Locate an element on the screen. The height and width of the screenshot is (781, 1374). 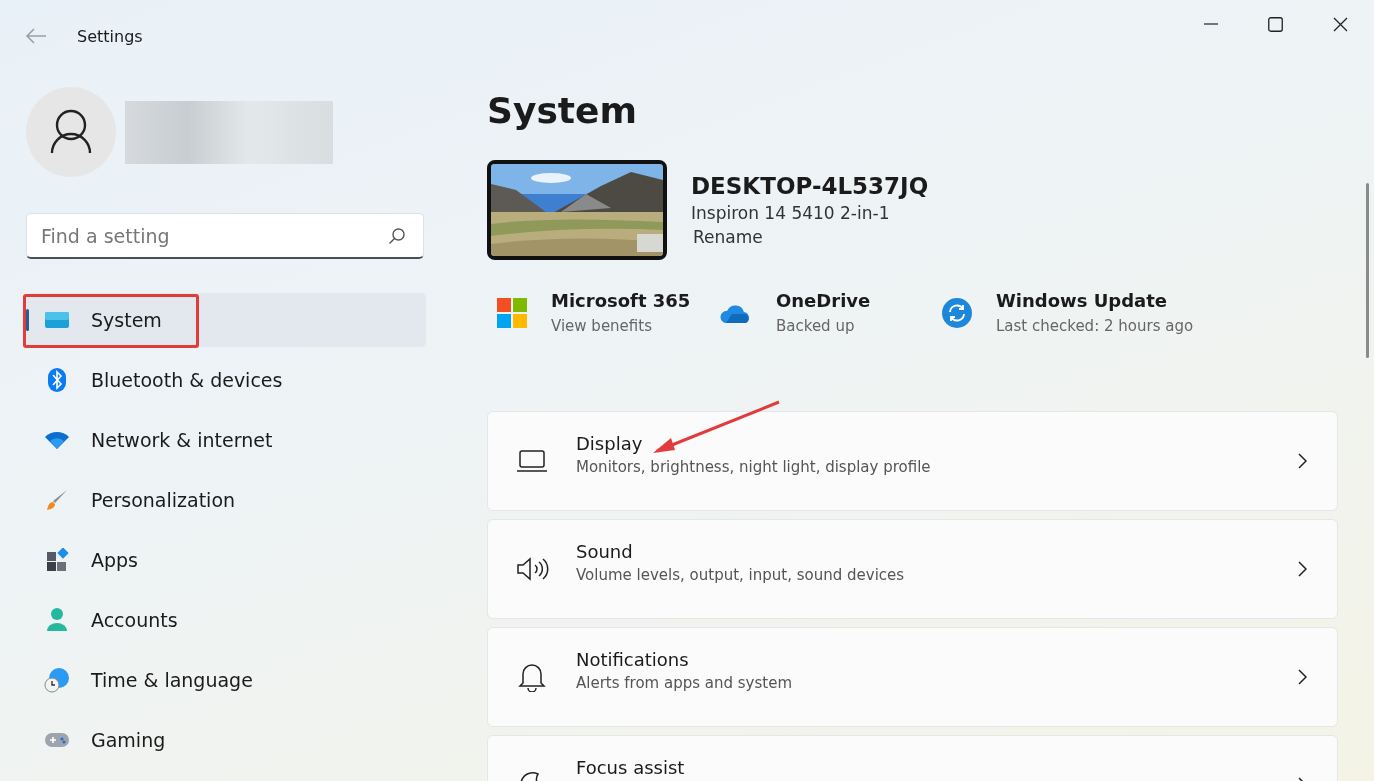
status-subtitle: Backed up is located at coordinates (816, 326).